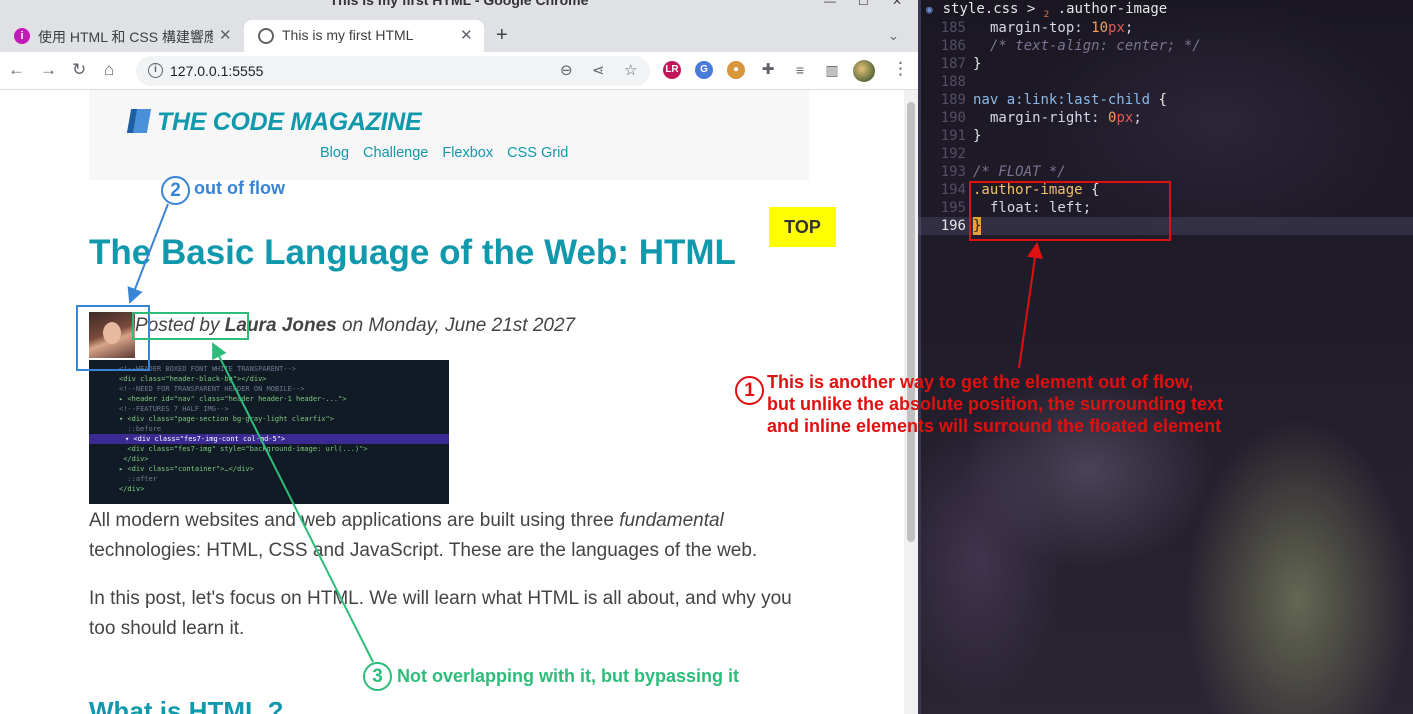 The image size is (1413, 714). Describe the element at coordinates (155, 70) in the screenshot. I see `site-info-icon: i` at that location.